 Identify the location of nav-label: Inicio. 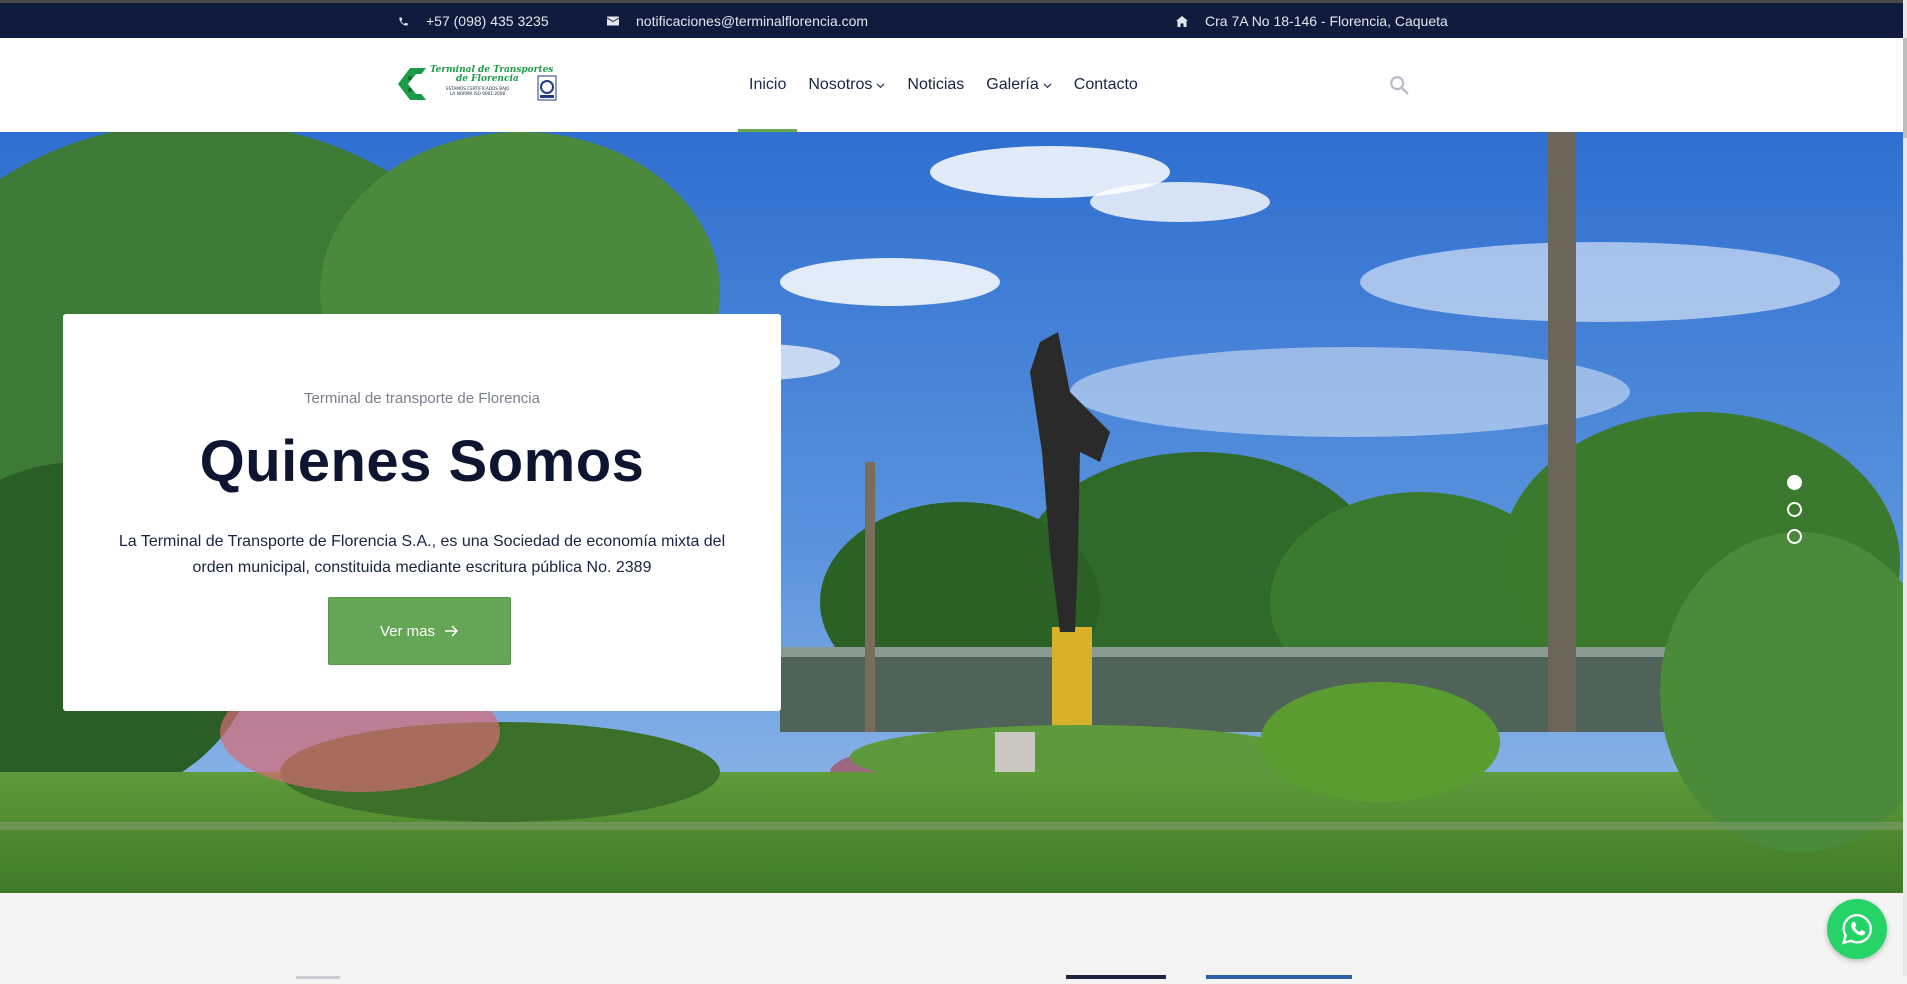
(768, 84).